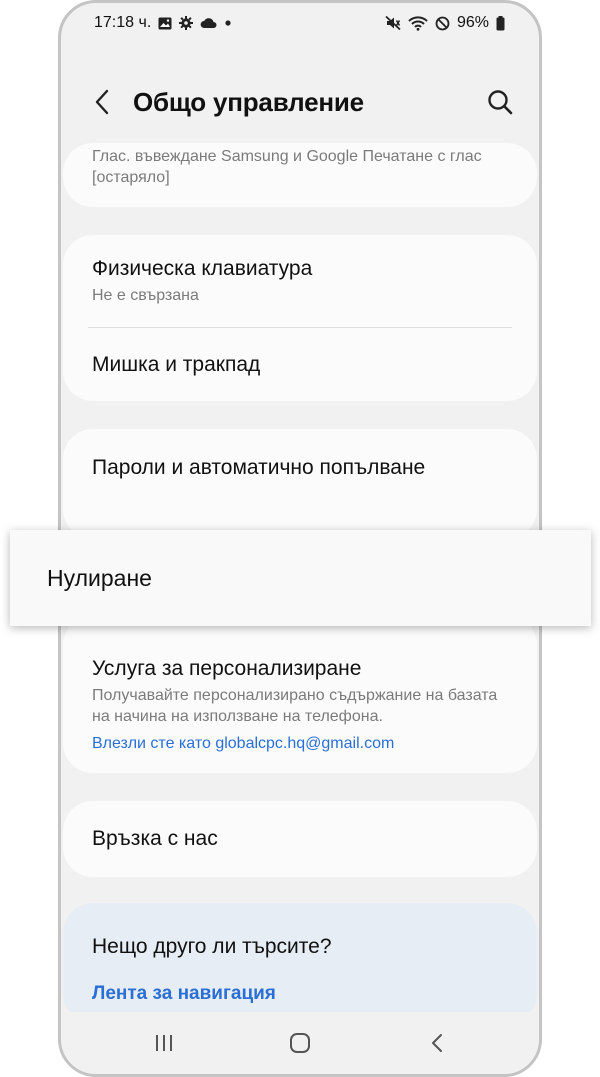  I want to click on page-title: Общо управление, so click(248, 102).